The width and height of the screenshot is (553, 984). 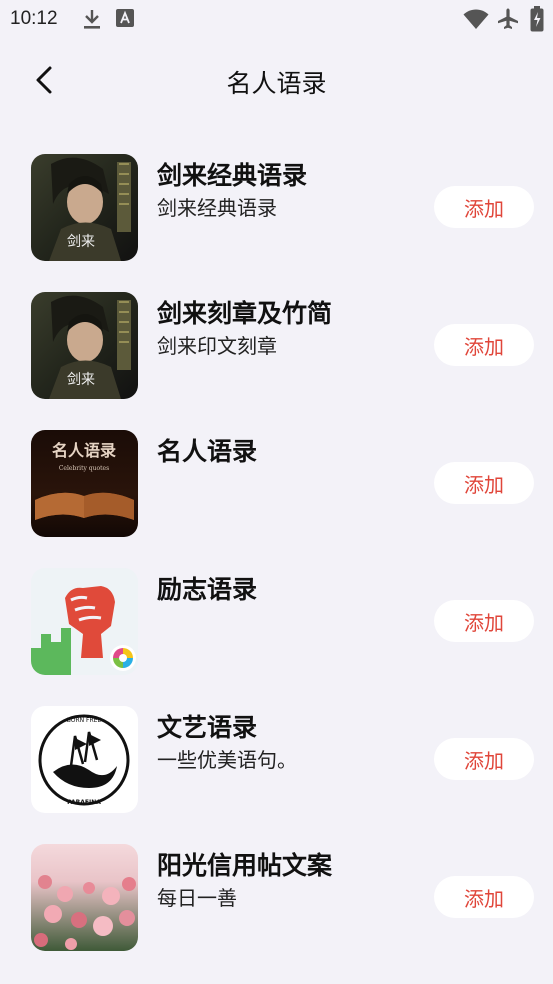 What do you see at coordinates (84, 450) in the screenshot?
I see `thumb-caption: 名人语录` at bounding box center [84, 450].